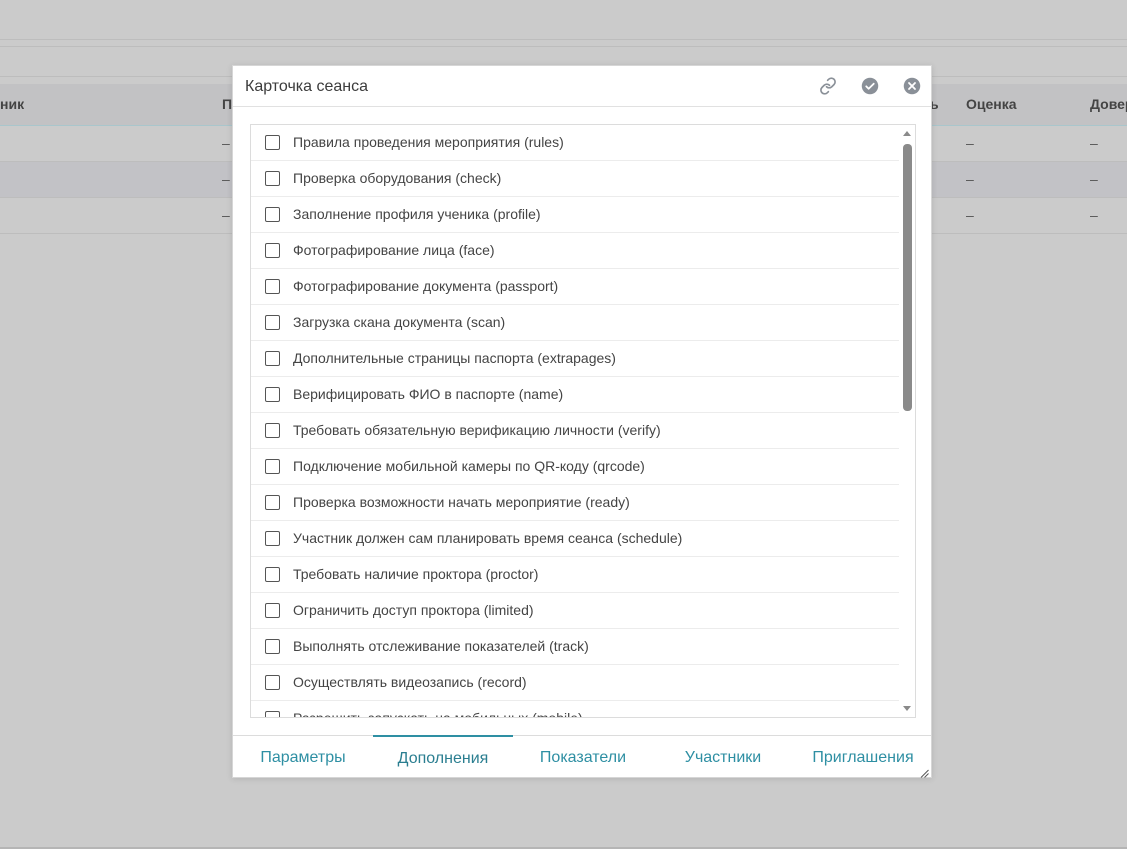 Image resolution: width=1127 pixels, height=849 pixels. What do you see at coordinates (907, 277) in the screenshot?
I see `scrollbar-thumb` at bounding box center [907, 277].